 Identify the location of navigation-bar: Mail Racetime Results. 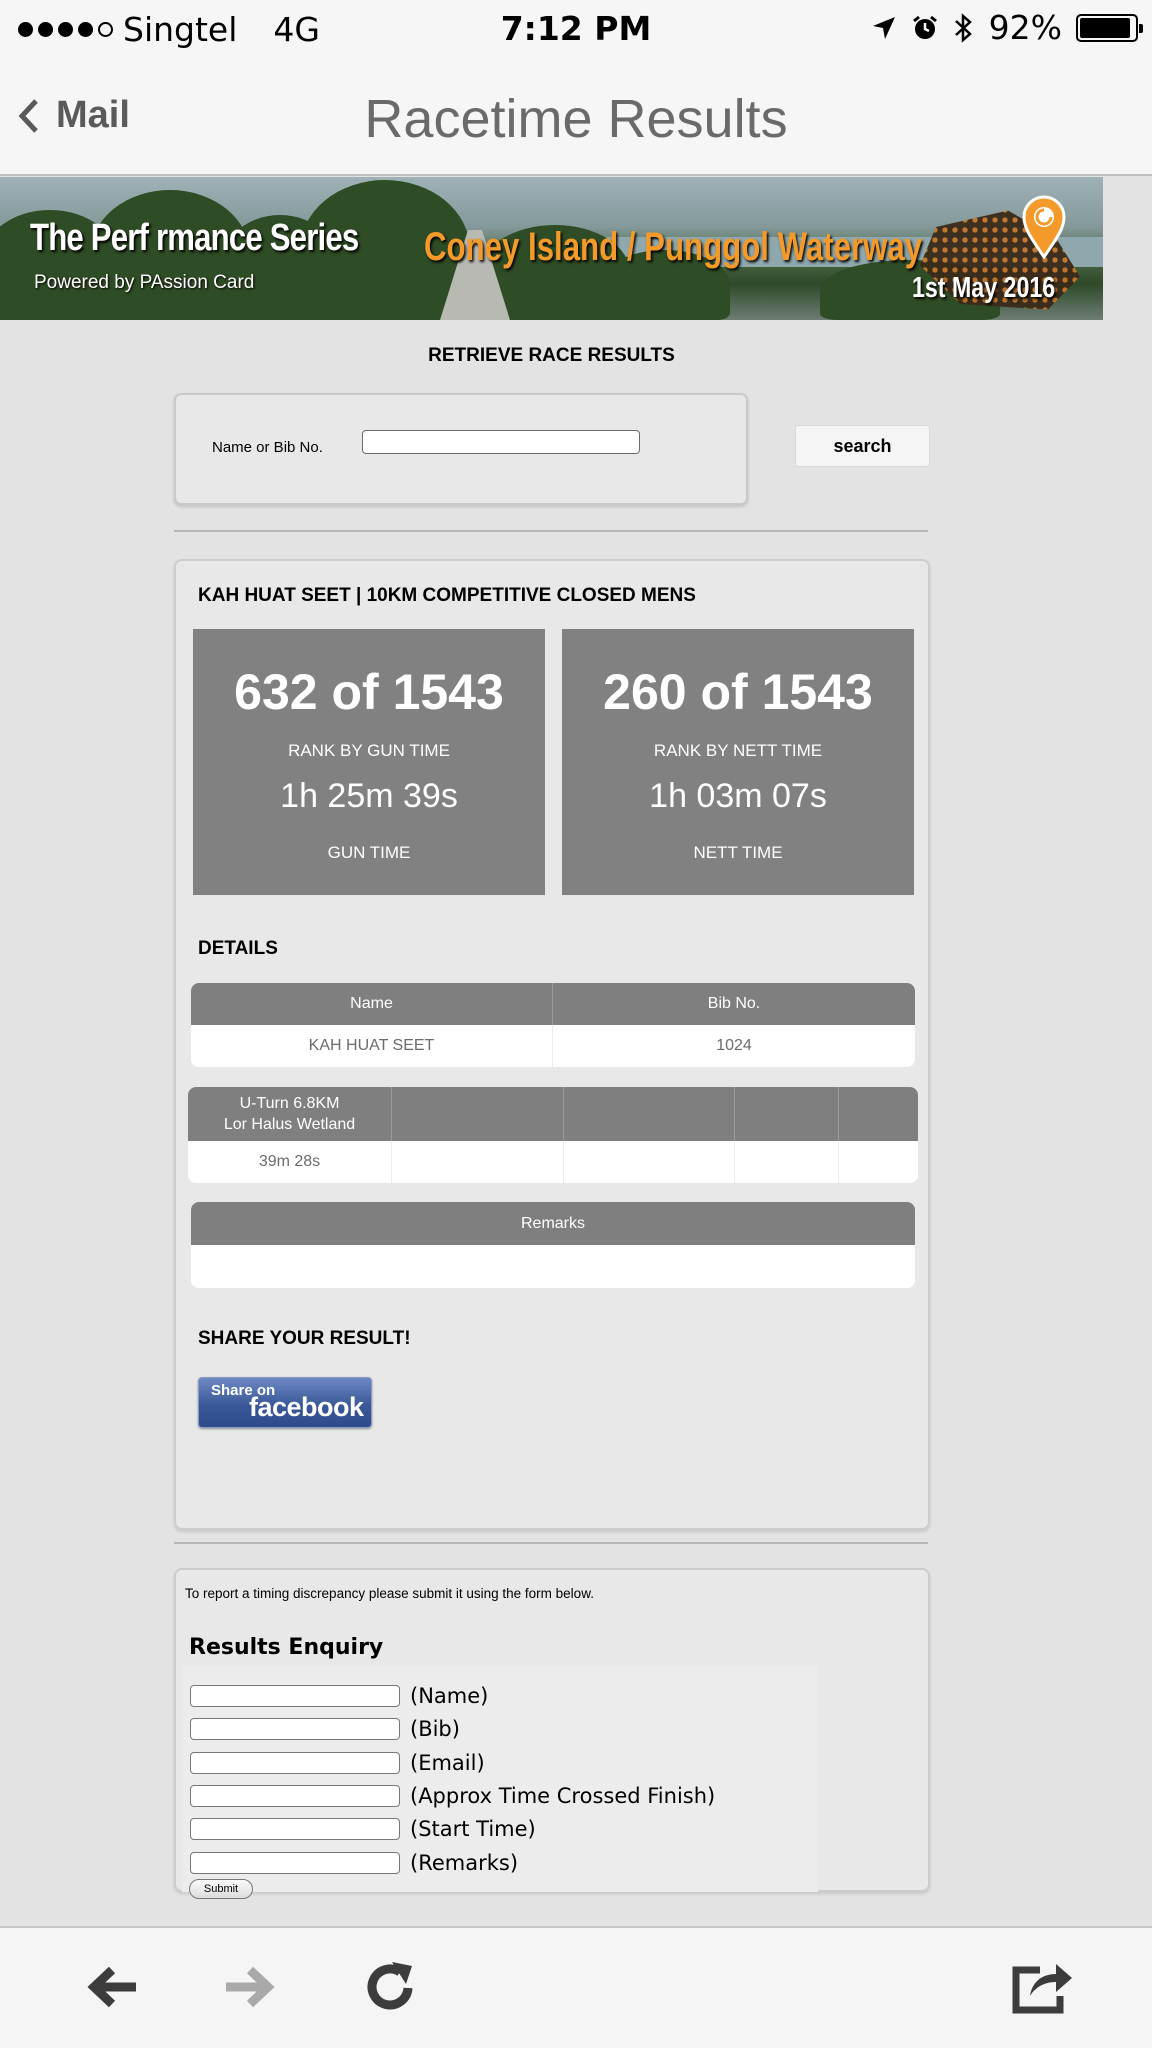
(576, 117).